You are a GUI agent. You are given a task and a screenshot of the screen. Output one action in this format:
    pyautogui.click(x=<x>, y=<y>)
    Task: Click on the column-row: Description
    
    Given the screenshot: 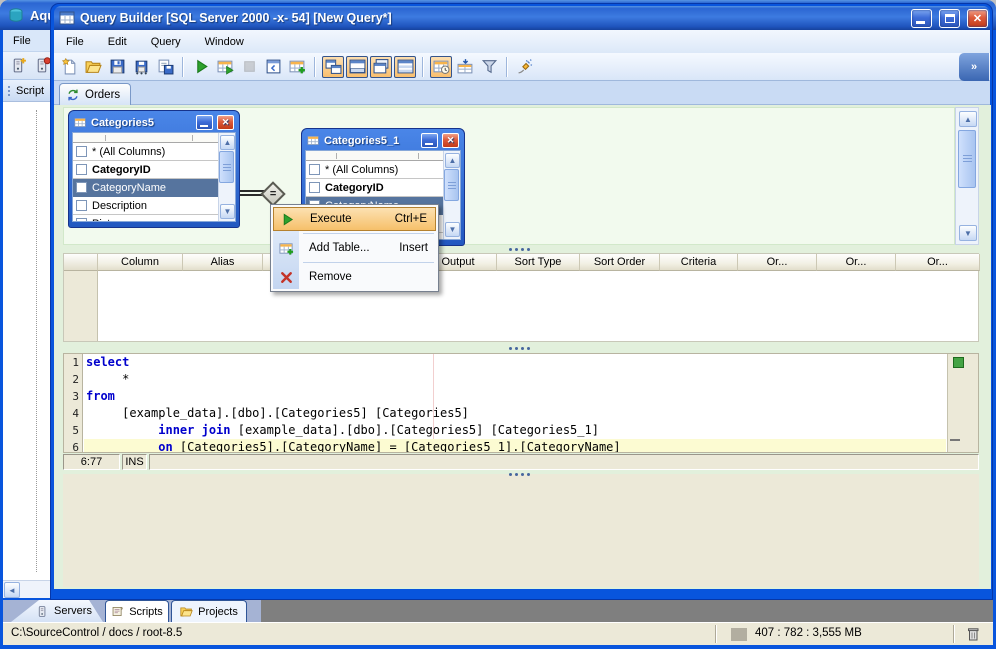 What is the action you would take?
    pyautogui.click(x=145, y=206)
    